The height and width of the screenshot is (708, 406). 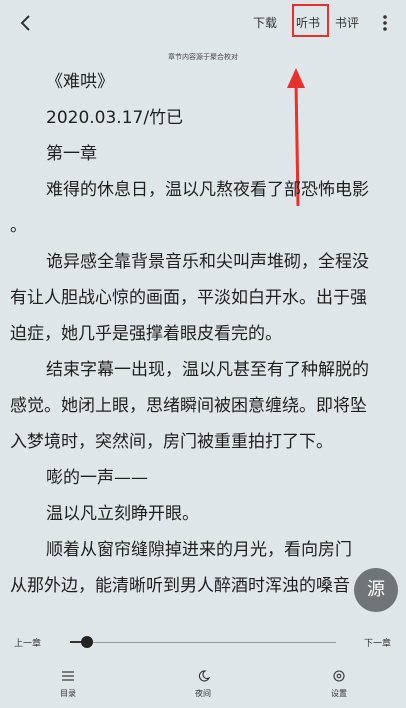 I want to click on switch-source-button: 源, so click(x=376, y=590).